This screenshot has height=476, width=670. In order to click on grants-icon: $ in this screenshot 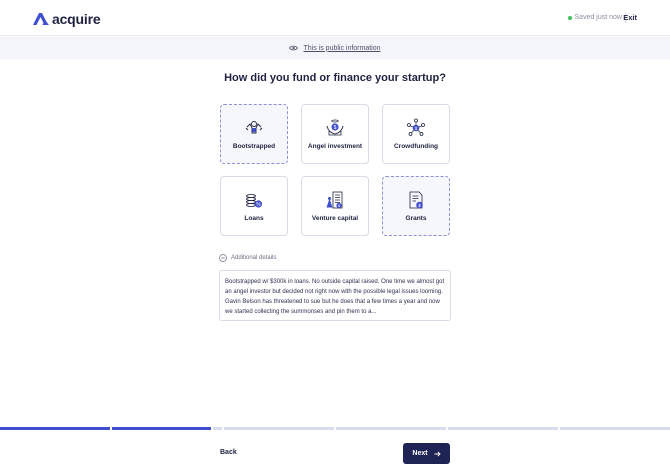, I will do `click(416, 200)`.